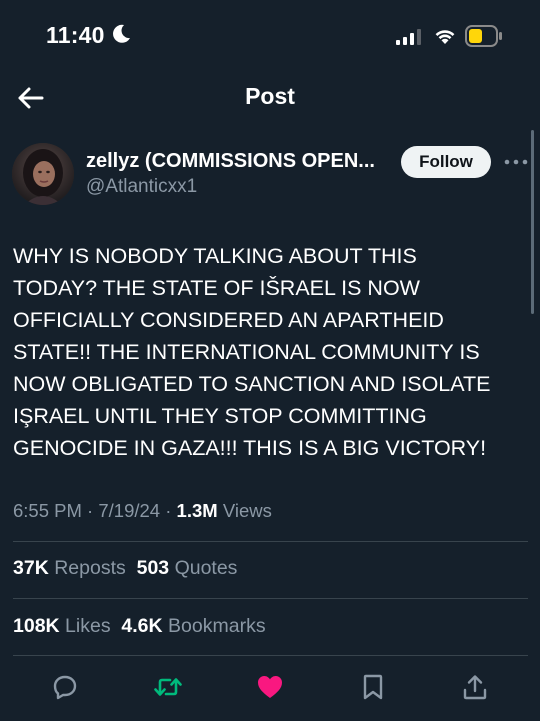 This screenshot has width=540, height=721. I want to click on scrollbar, so click(532, 222).